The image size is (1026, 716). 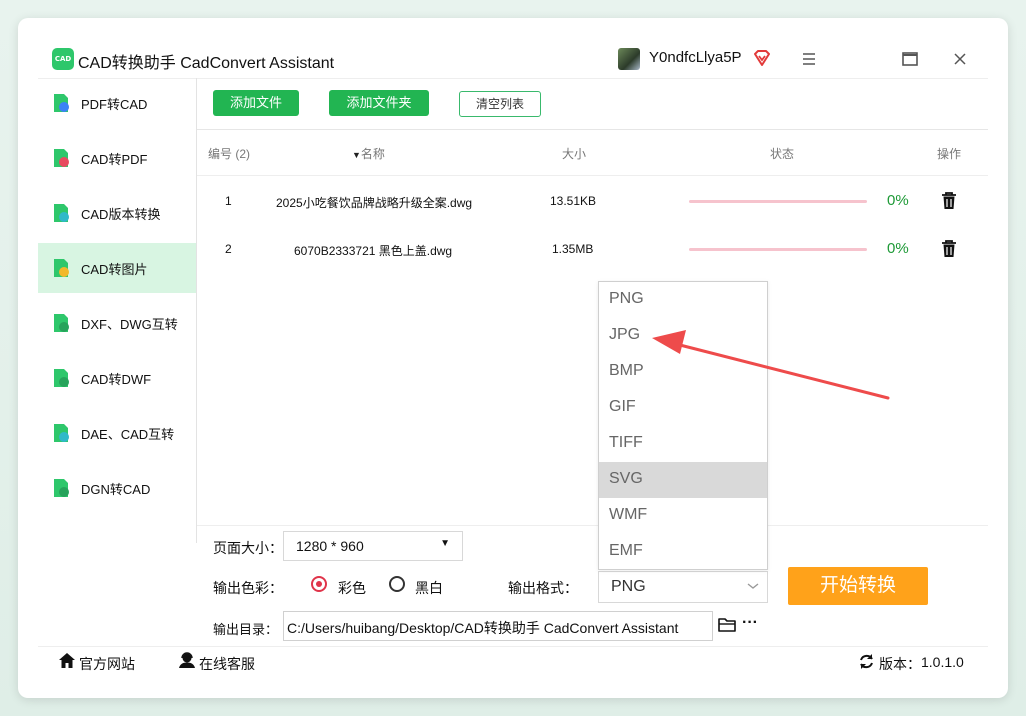 What do you see at coordinates (750, 623) in the screenshot?
I see `more-options-button: ···` at bounding box center [750, 623].